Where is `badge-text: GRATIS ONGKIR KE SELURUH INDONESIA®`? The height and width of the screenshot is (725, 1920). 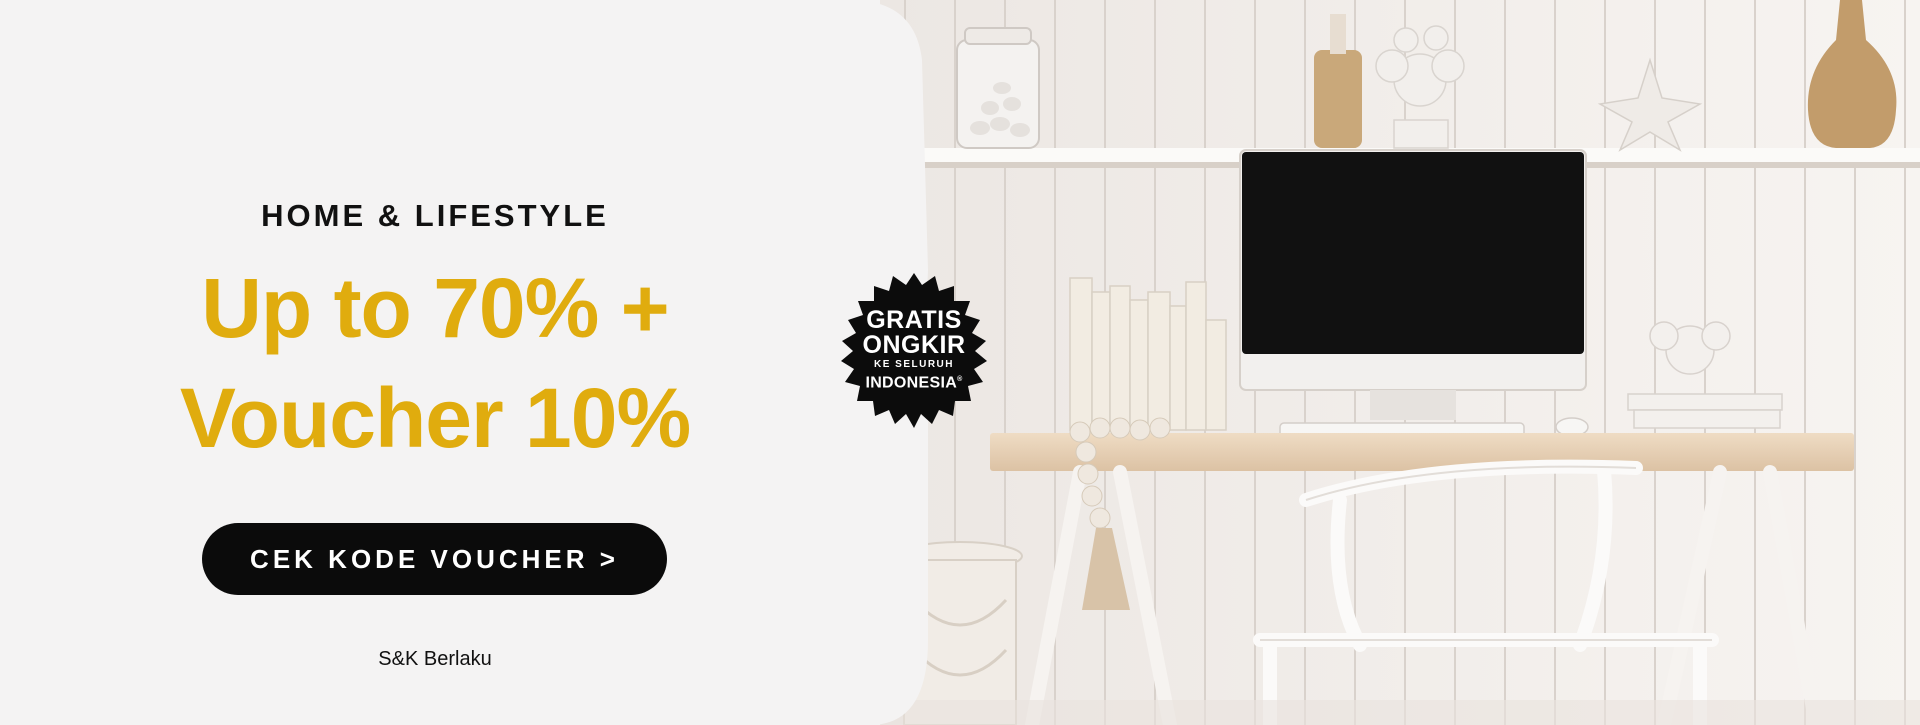 badge-text: GRATIS ONGKIR KE SELURUH INDONESIA® is located at coordinates (914, 350).